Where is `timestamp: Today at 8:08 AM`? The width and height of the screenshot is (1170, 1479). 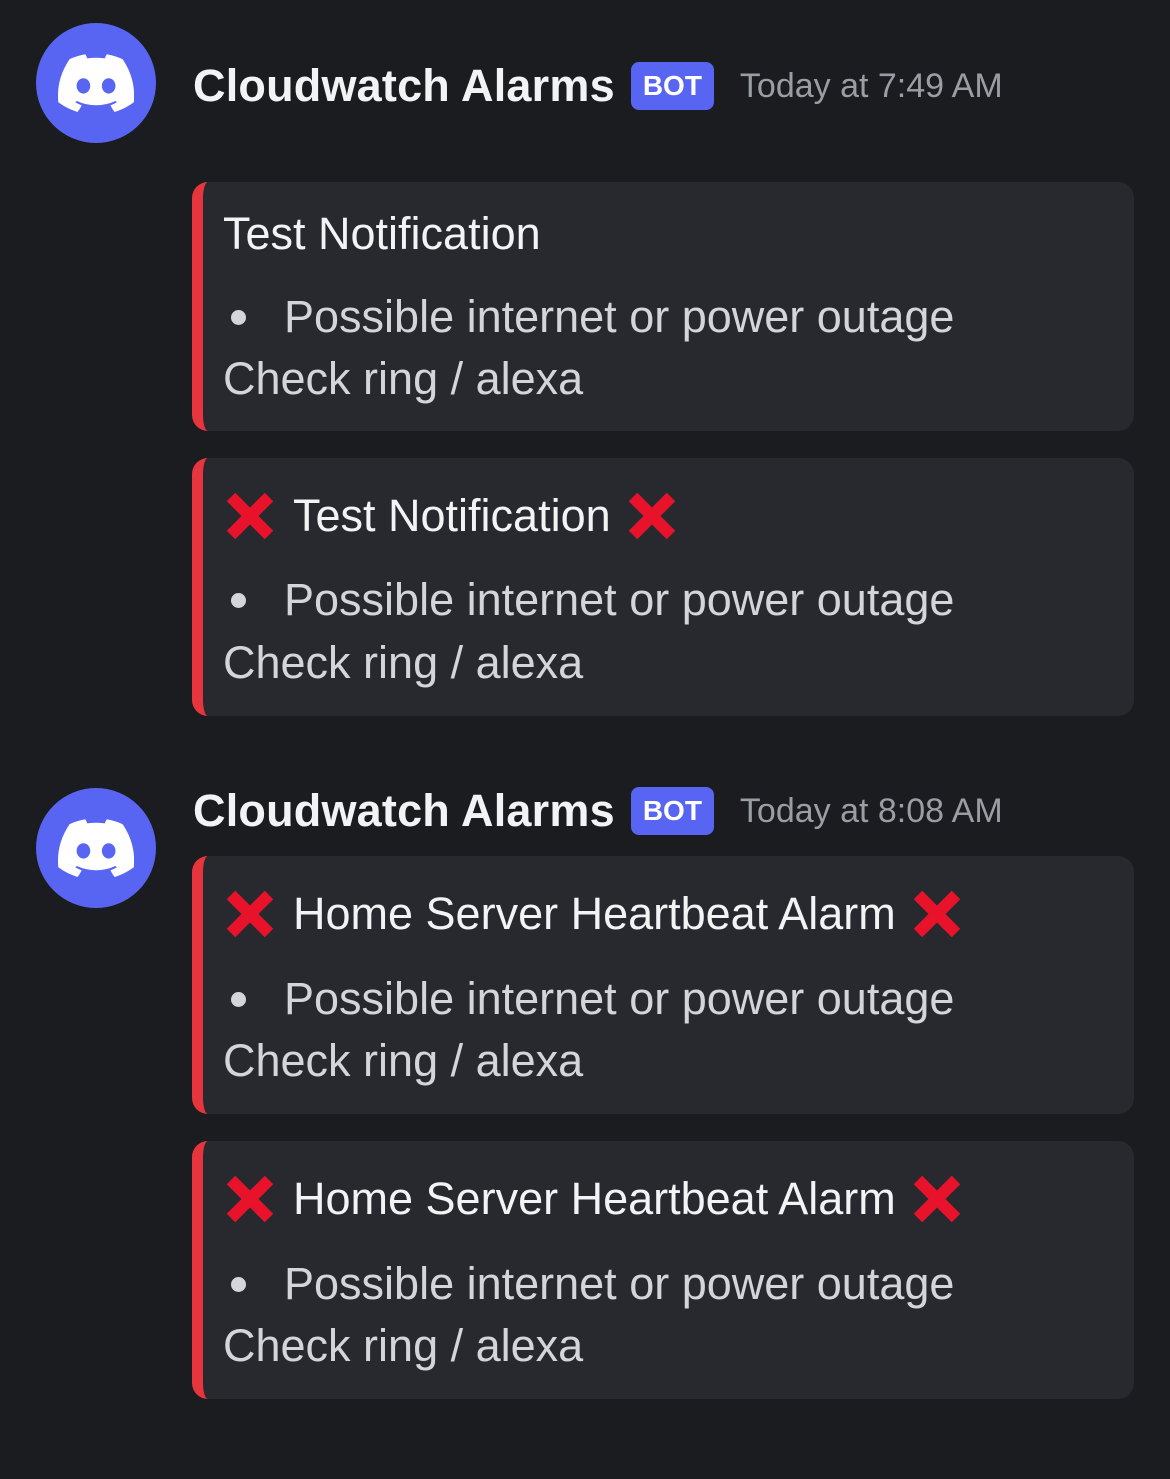
timestamp: Today at 8:08 AM is located at coordinates (871, 810).